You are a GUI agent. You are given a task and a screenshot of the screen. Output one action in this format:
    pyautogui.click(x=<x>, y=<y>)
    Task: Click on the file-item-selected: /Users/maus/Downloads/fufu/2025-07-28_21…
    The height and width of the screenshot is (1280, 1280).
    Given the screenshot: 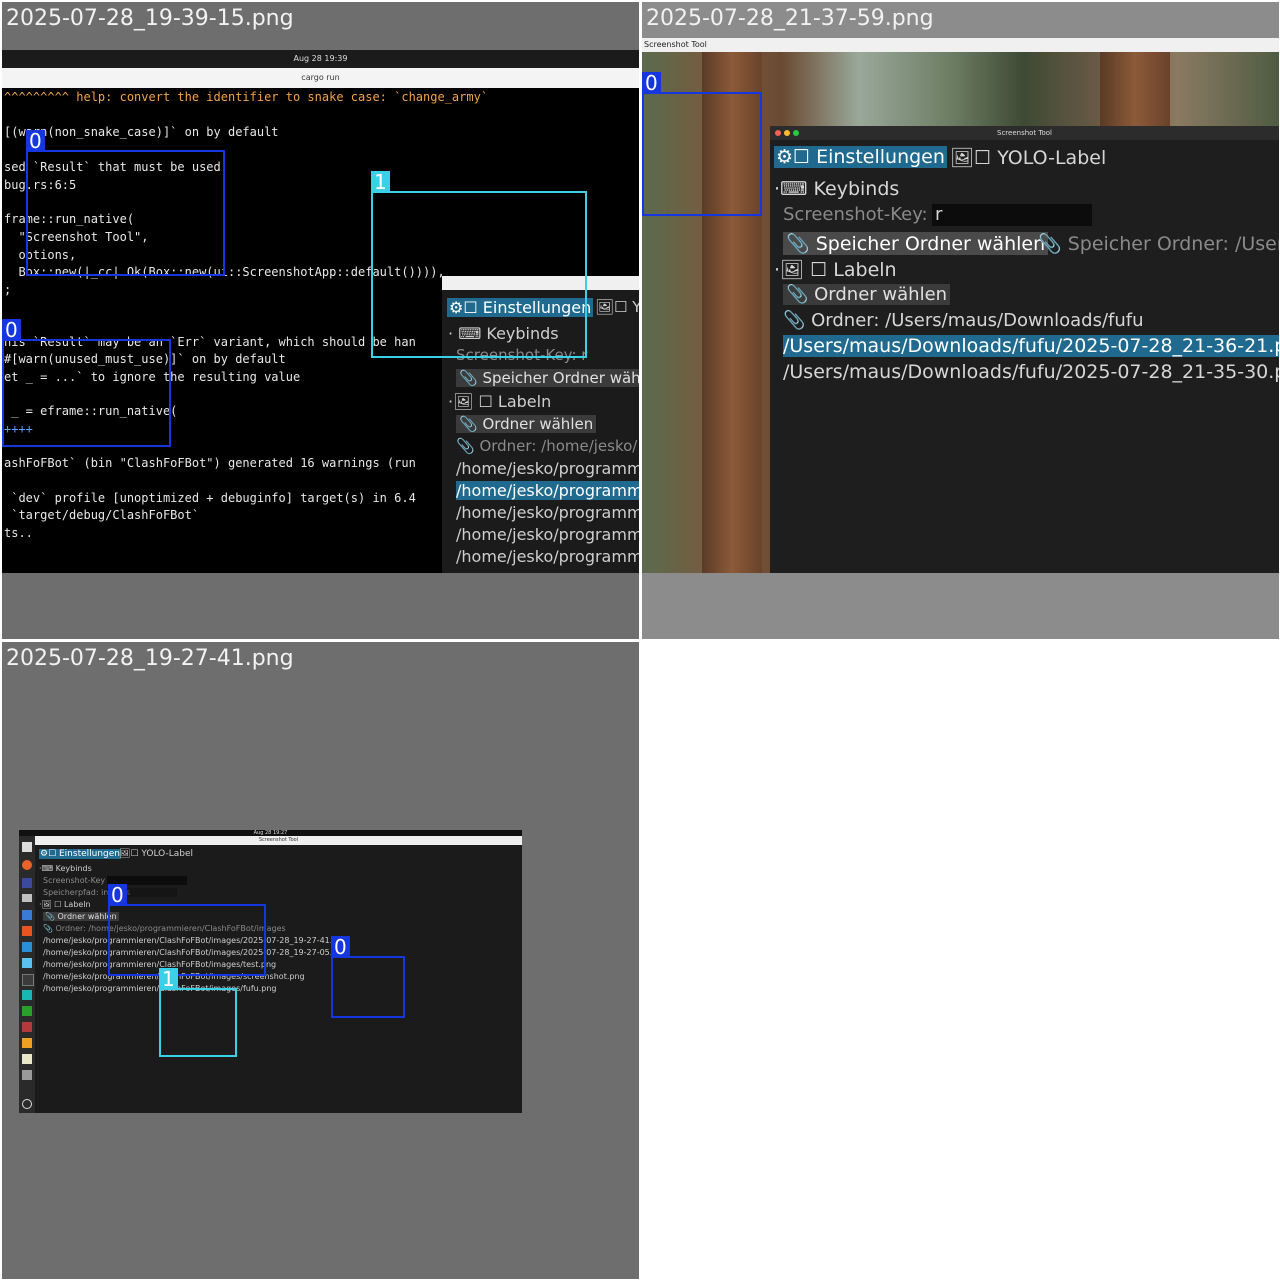 What is the action you would take?
    pyautogui.click(x=1031, y=346)
    